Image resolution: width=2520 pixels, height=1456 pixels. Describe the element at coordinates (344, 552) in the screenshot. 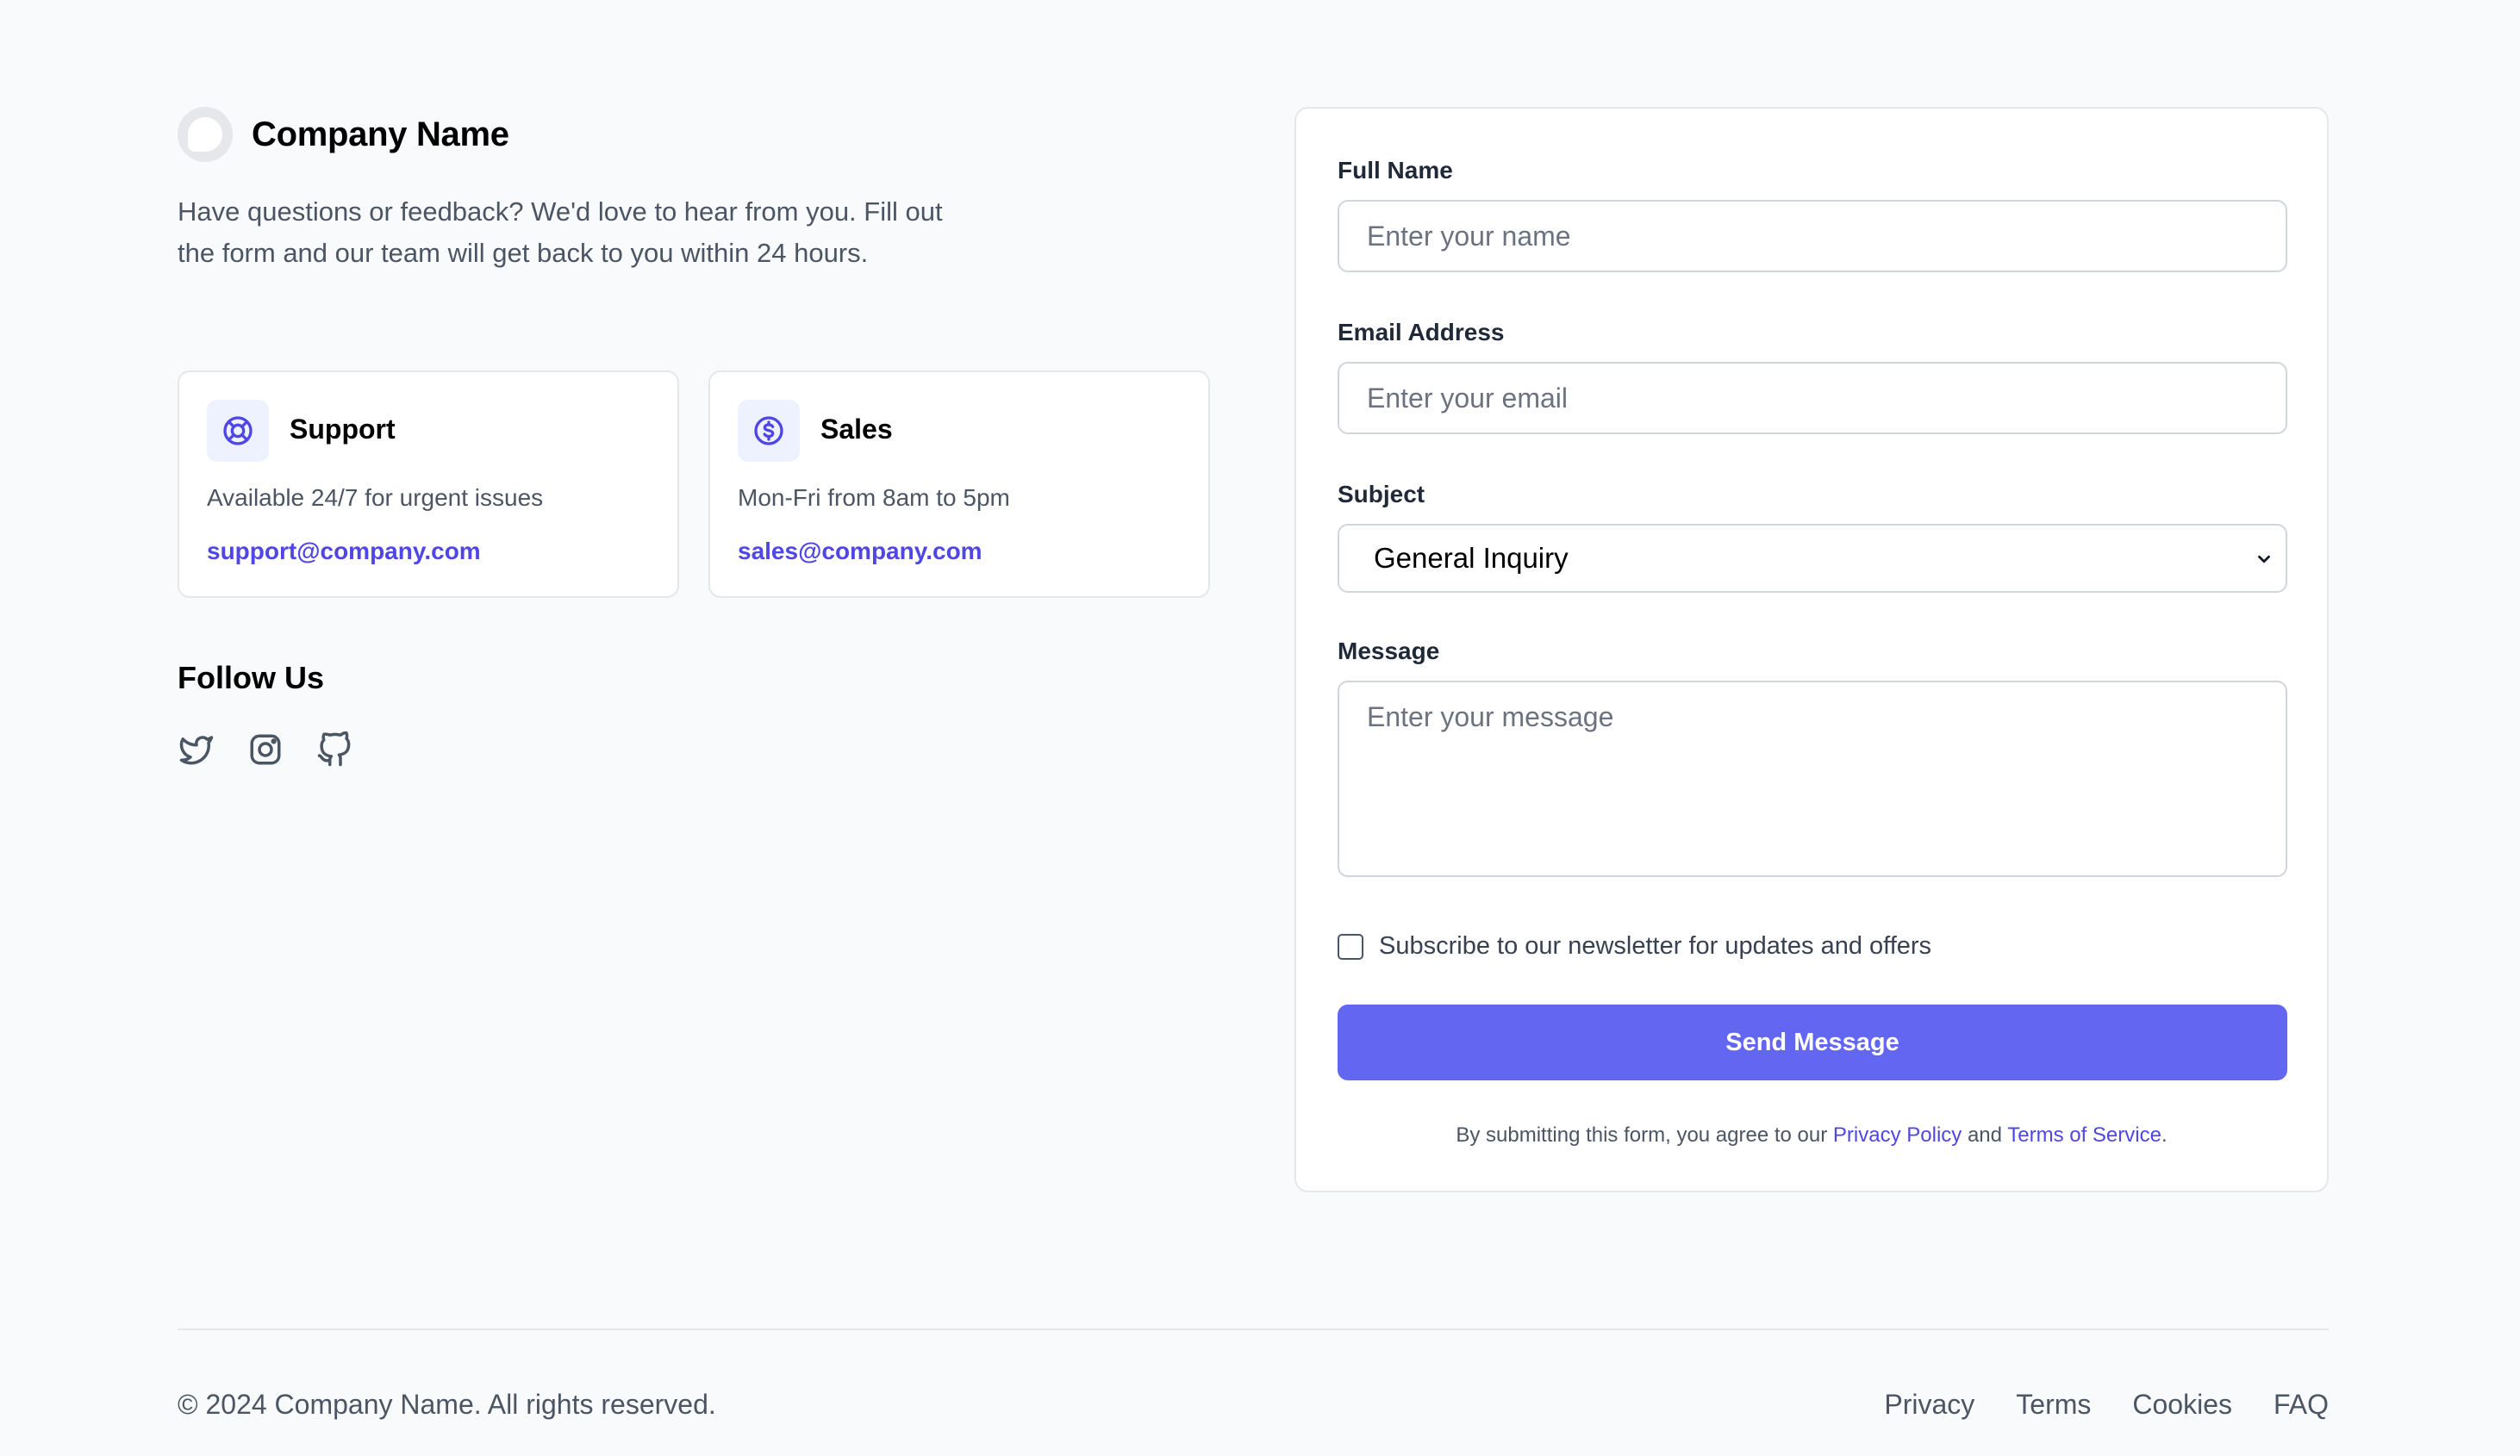

I see `support-email-link: support@company.com` at that location.